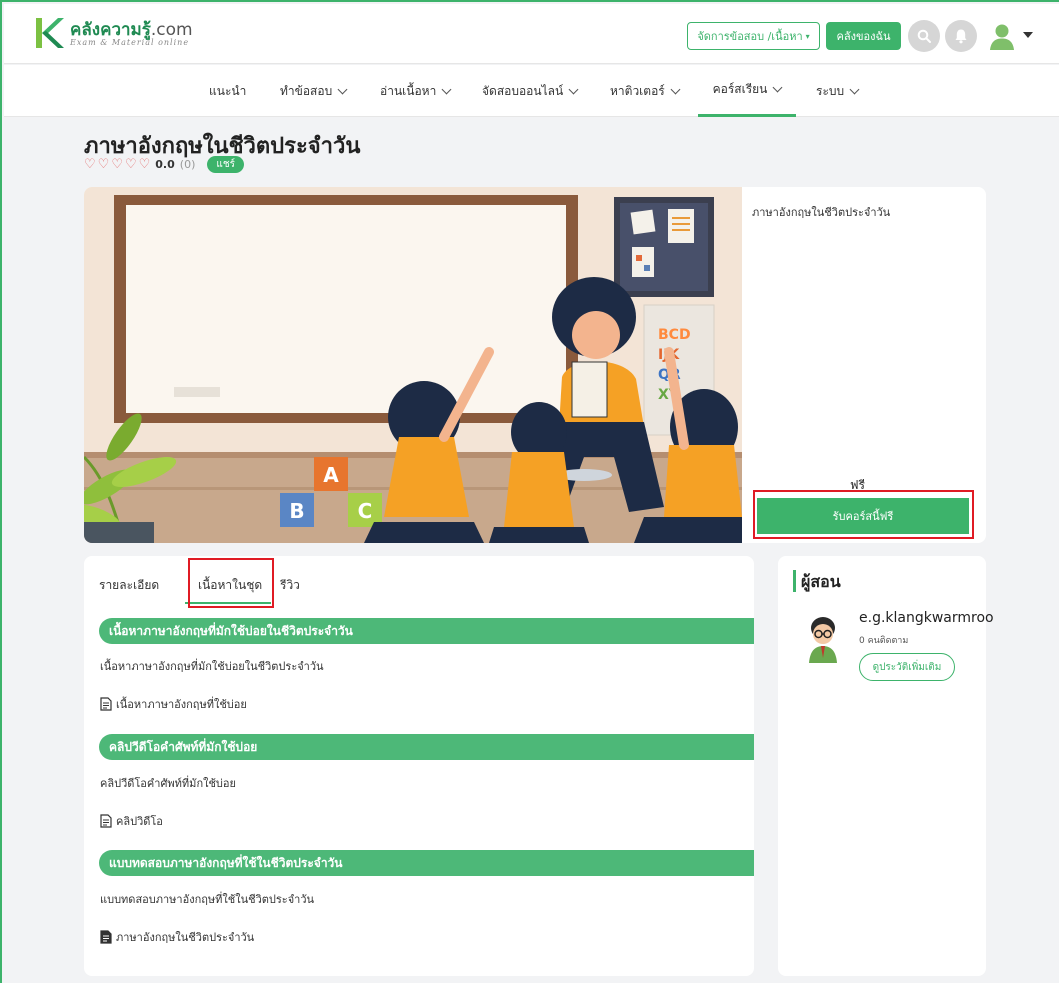 Image resolution: width=1059 pixels, height=983 pixels. What do you see at coordinates (817, 581) in the screenshot?
I see `teacher-heading: ผู้สอน` at bounding box center [817, 581].